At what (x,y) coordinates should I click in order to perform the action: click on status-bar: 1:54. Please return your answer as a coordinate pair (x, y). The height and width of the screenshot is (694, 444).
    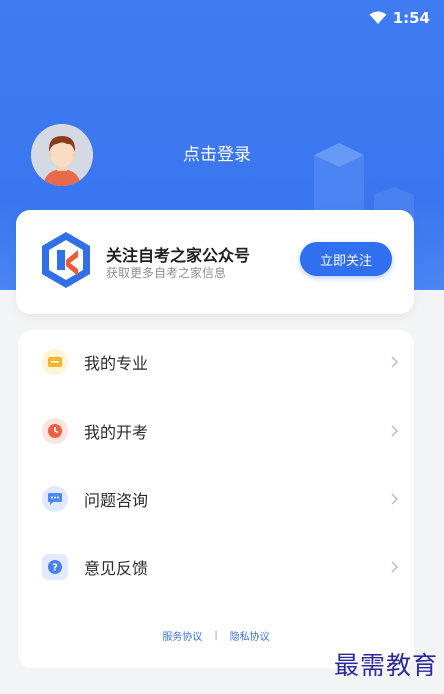
    Looking at the image, I should click on (399, 18).